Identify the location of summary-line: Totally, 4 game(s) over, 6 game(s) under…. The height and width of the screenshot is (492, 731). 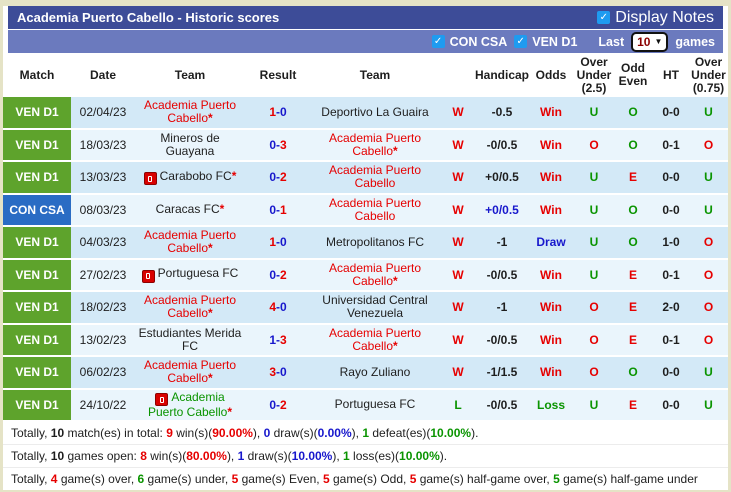
(365, 479).